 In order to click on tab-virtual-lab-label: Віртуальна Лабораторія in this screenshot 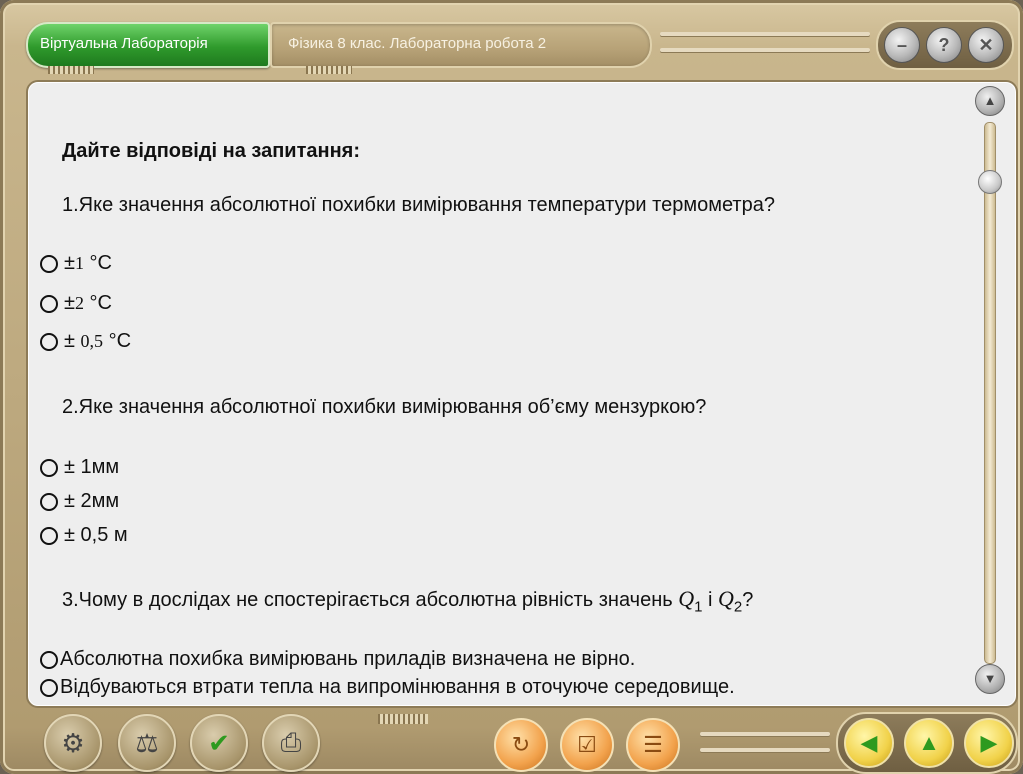, I will do `click(124, 43)`.